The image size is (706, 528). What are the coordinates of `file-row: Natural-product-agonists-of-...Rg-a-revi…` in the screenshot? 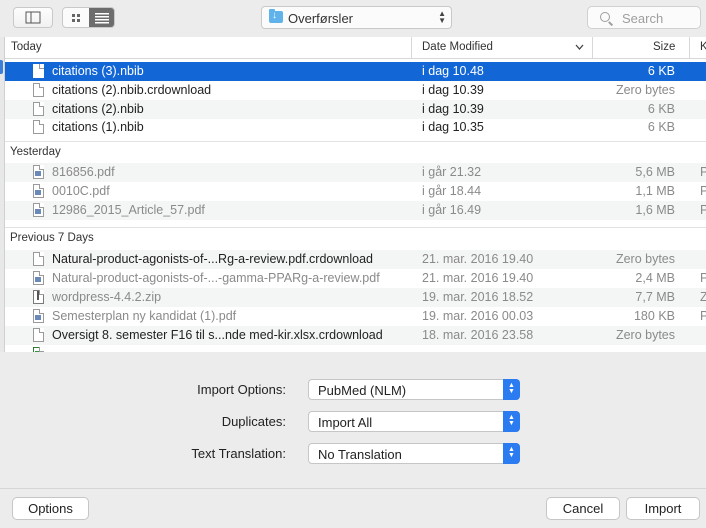 It's located at (355, 259).